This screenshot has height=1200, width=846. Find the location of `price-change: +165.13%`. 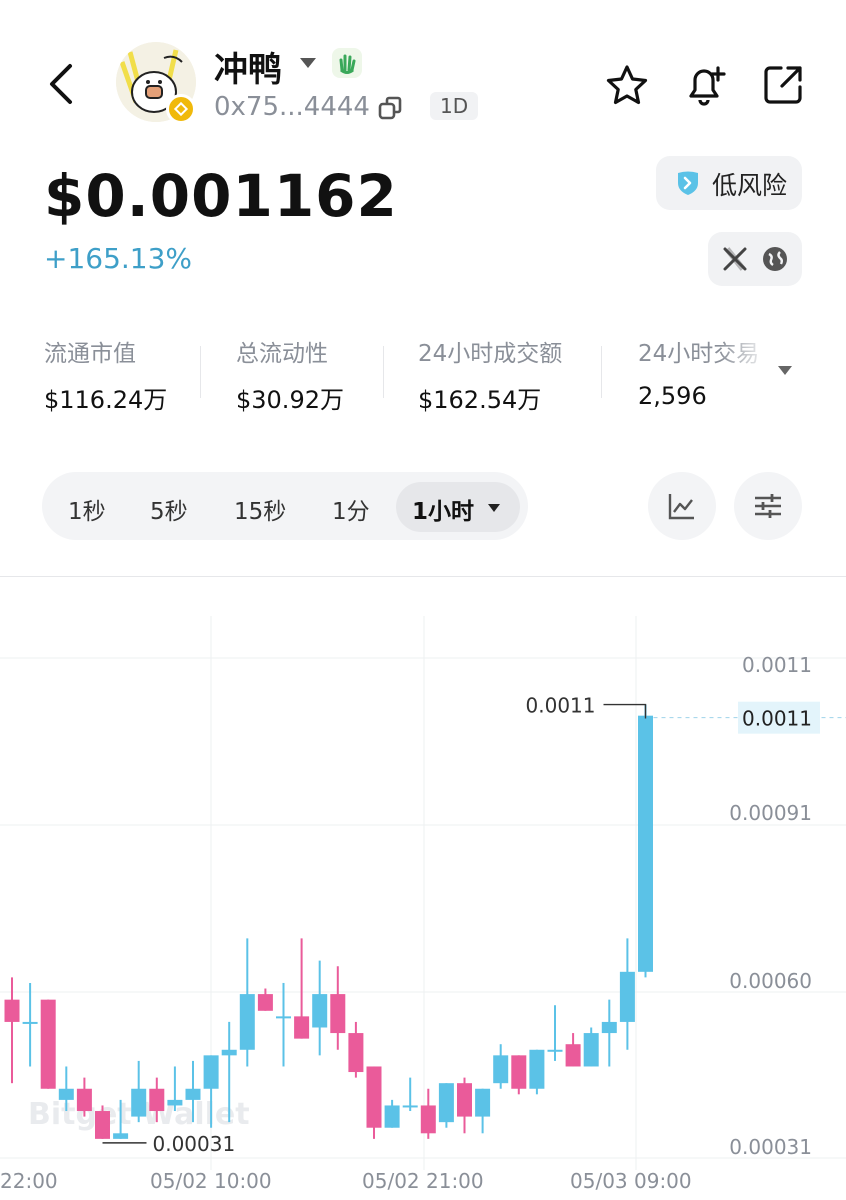

price-change: +165.13% is located at coordinates (118, 258).